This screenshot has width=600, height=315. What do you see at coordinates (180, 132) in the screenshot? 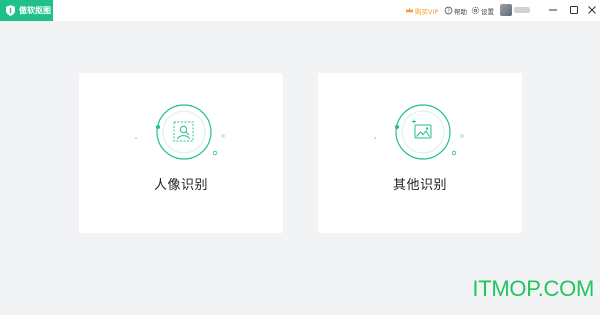
I see `portrait-scan-icon` at bounding box center [180, 132].